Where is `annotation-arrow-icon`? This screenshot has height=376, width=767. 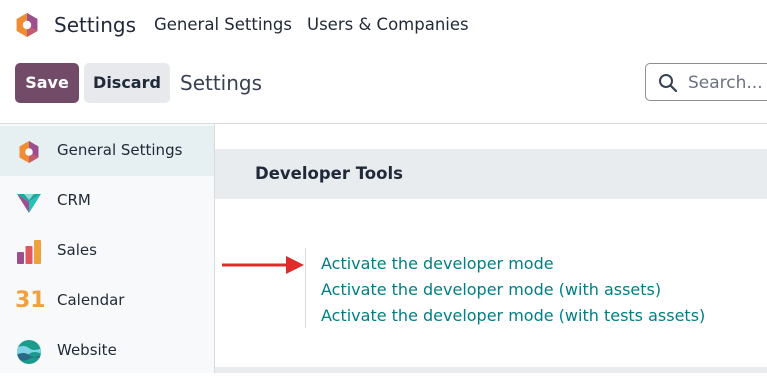 annotation-arrow-icon is located at coordinates (263, 265).